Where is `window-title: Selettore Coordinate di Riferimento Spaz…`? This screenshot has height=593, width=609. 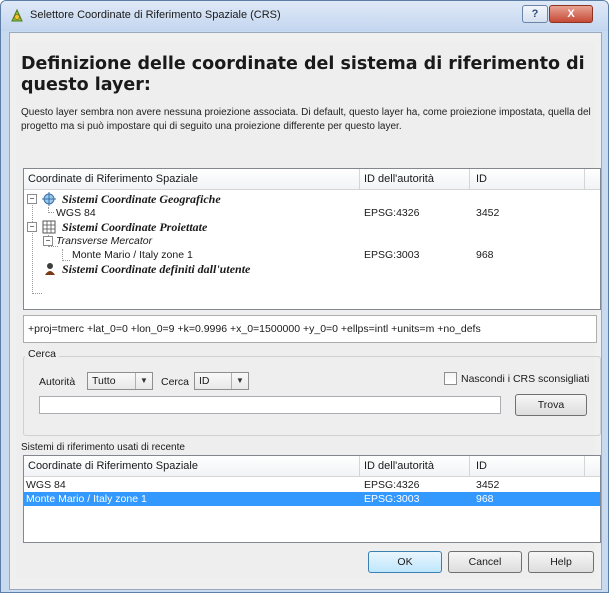 window-title: Selettore Coordinate di Riferimento Spaz… is located at coordinates (155, 15).